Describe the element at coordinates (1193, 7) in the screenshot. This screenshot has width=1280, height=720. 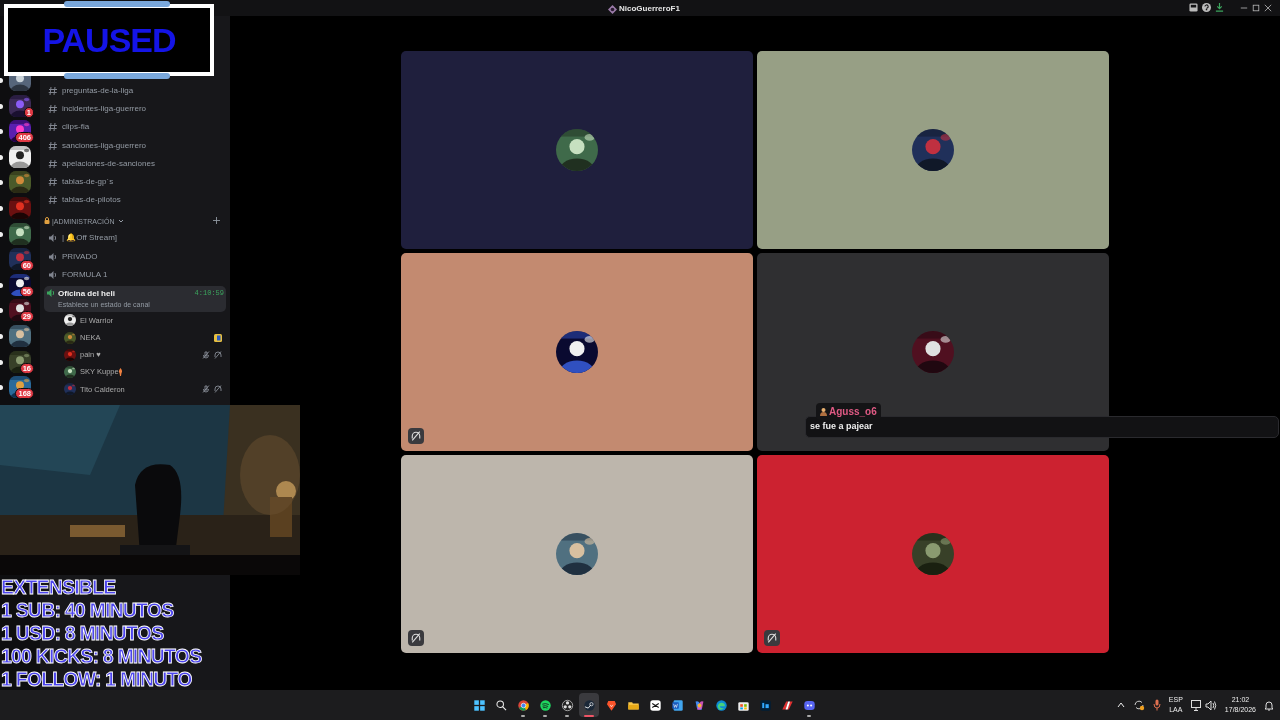
I see `inbox-icon` at that location.